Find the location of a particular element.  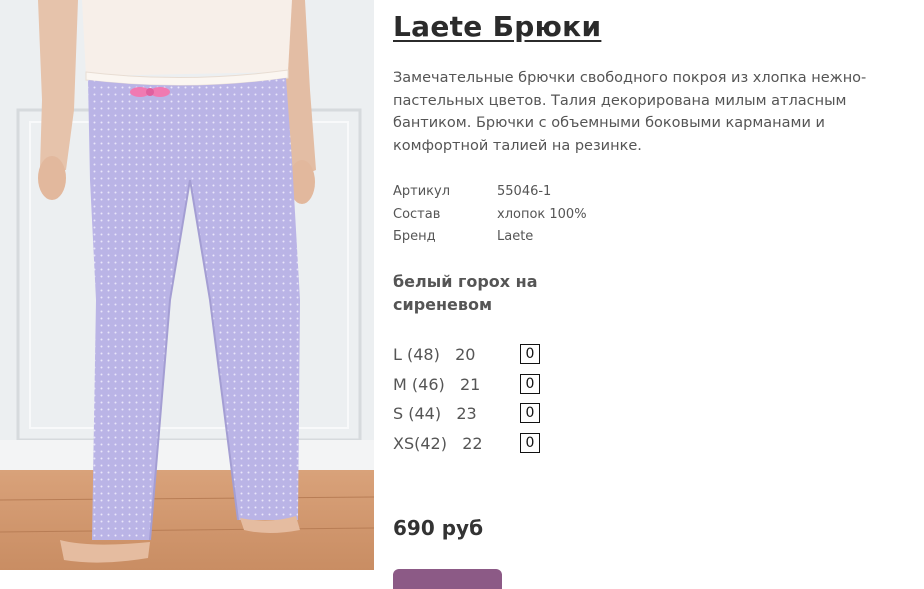

quantity-input-xs is located at coordinates (530, 442).